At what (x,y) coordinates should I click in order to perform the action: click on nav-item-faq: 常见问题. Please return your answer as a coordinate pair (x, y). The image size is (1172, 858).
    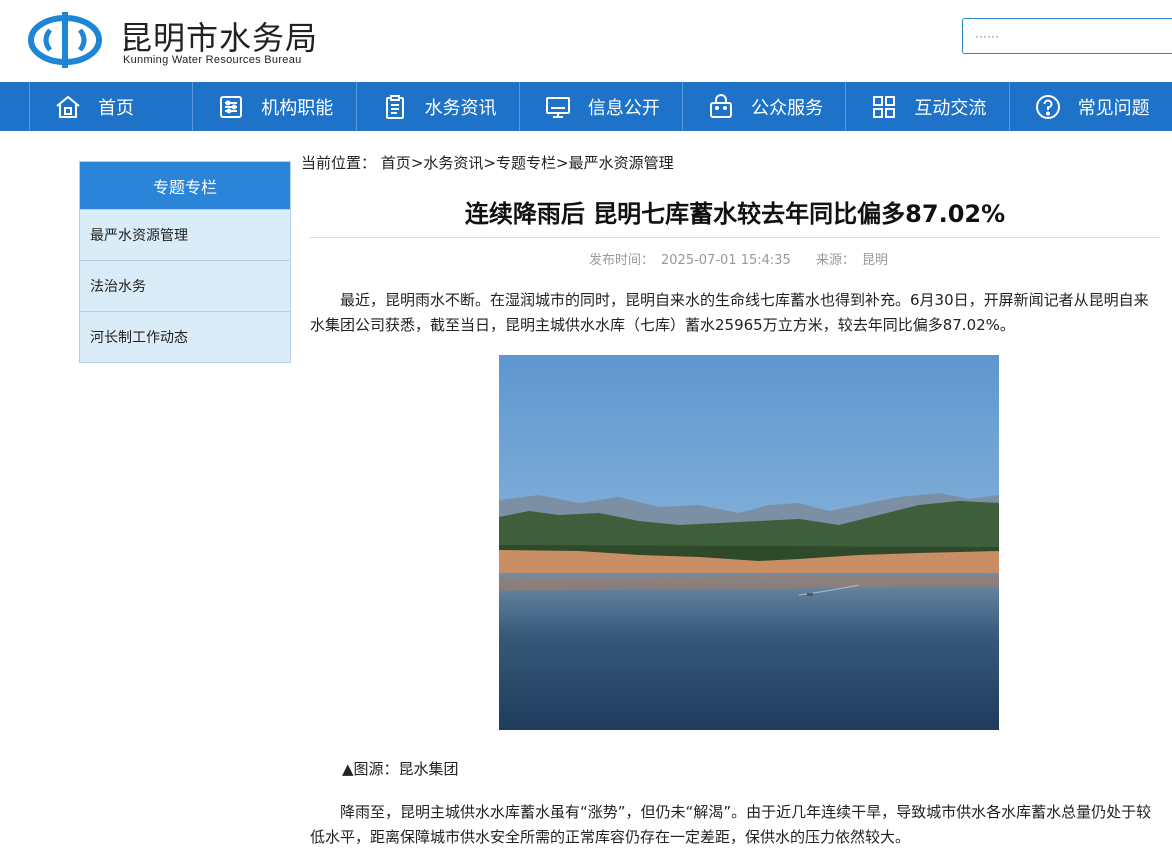
    Looking at the image, I should click on (1090, 106).